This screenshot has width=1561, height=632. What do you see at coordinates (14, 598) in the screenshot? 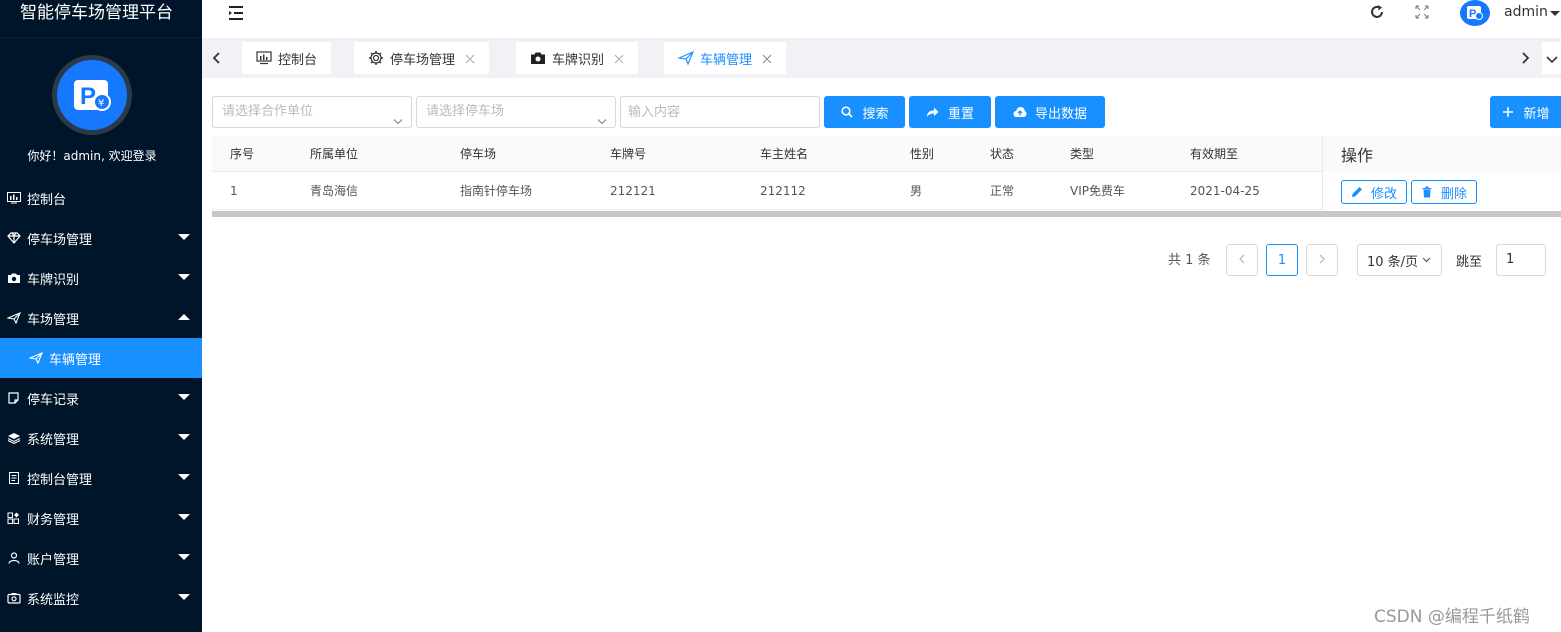
I see `monitor-camera-icon` at bounding box center [14, 598].